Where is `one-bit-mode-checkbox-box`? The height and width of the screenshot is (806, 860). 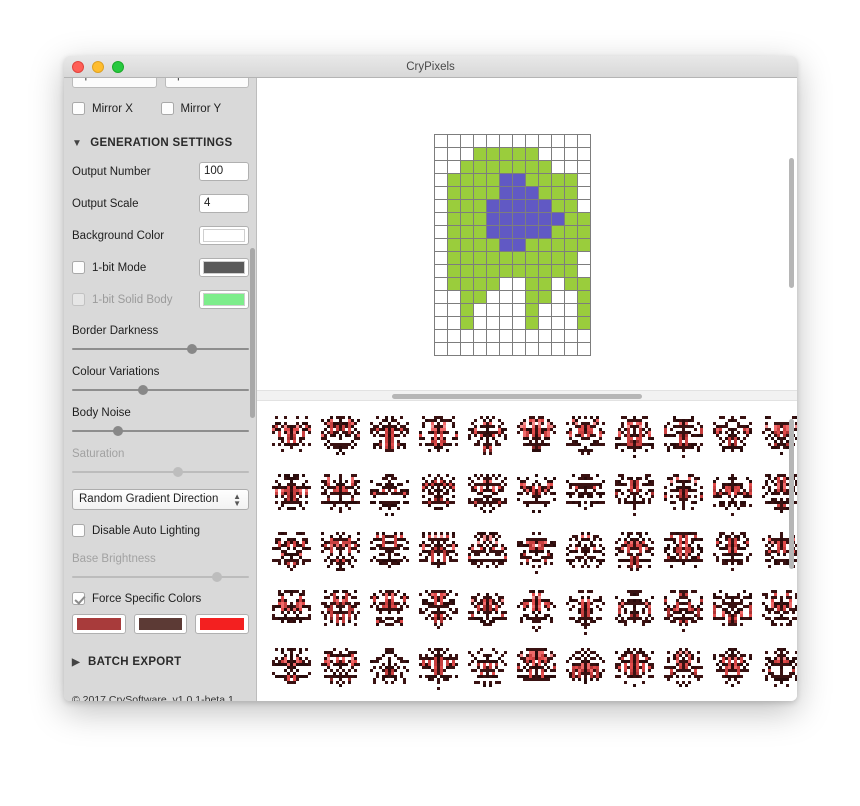
one-bit-mode-checkbox-box is located at coordinates (78, 267).